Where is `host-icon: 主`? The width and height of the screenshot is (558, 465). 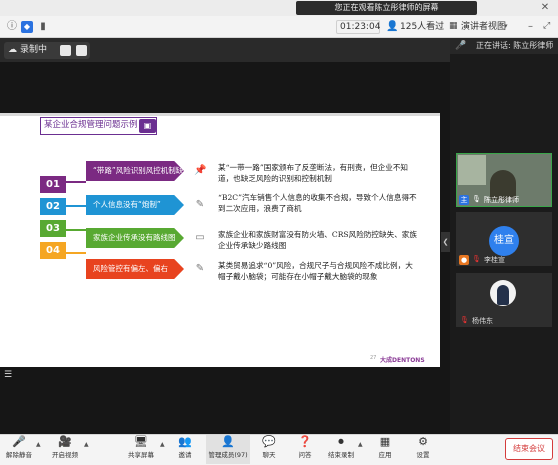
host-icon: 主 is located at coordinates (464, 200).